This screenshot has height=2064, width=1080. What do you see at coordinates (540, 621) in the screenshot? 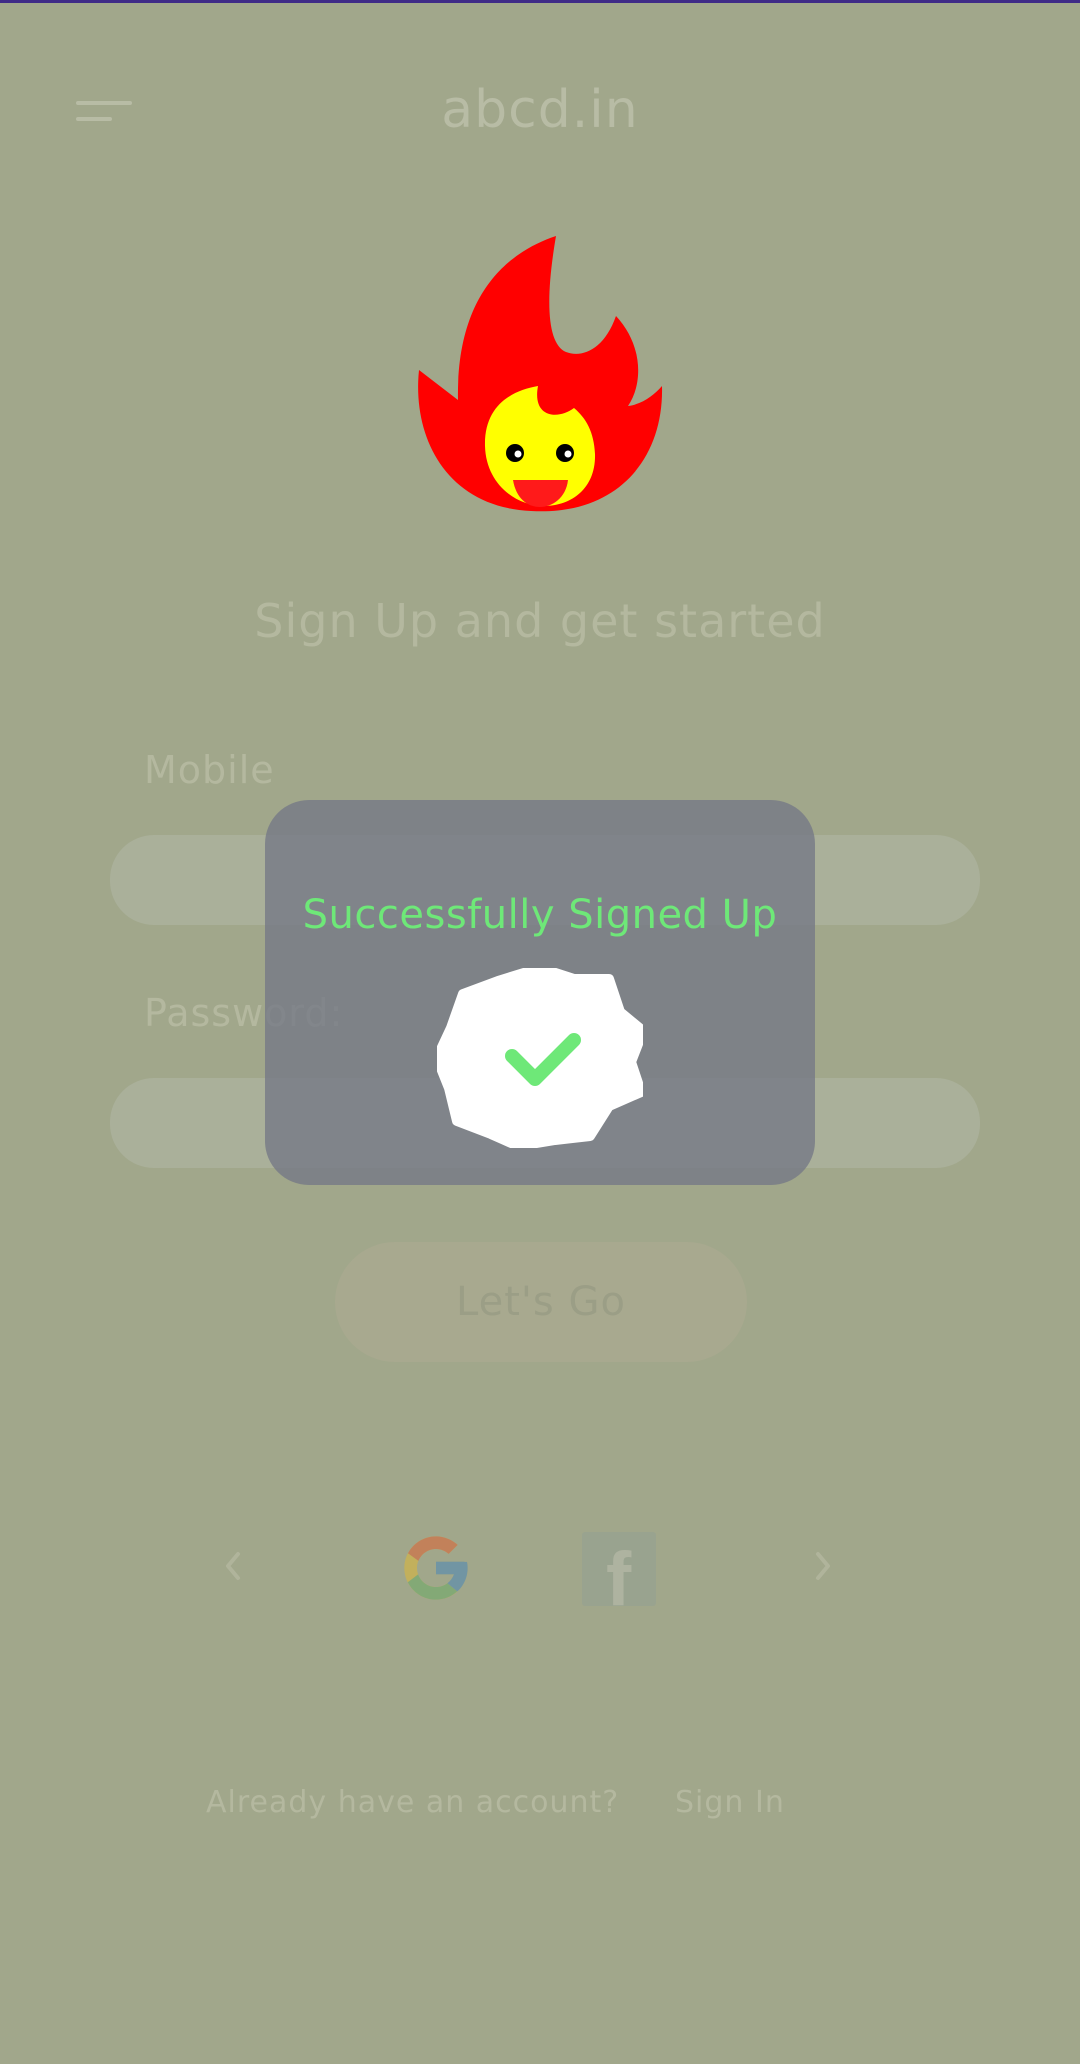
I see `page-heading: Sign Up and get started` at bounding box center [540, 621].